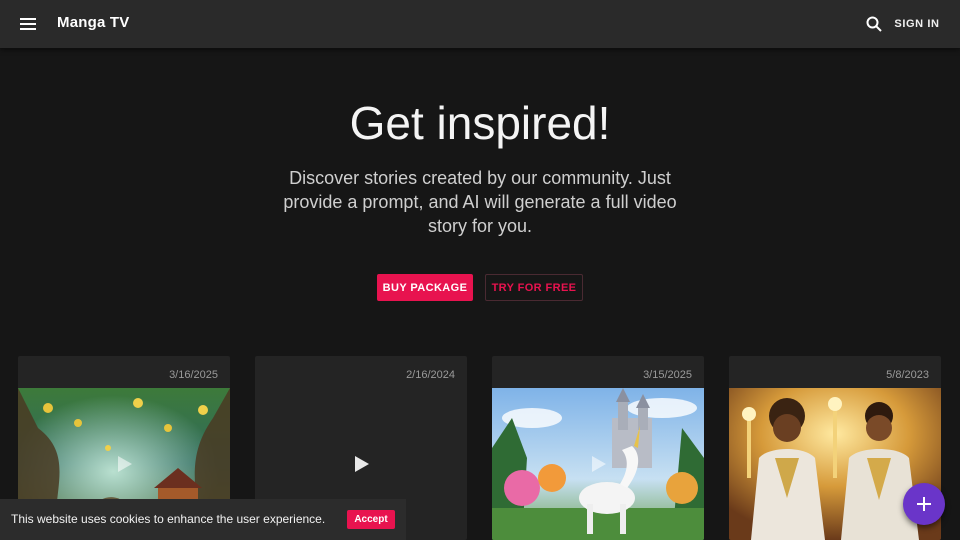 The width and height of the screenshot is (960, 540). I want to click on menu-button, so click(28, 24).